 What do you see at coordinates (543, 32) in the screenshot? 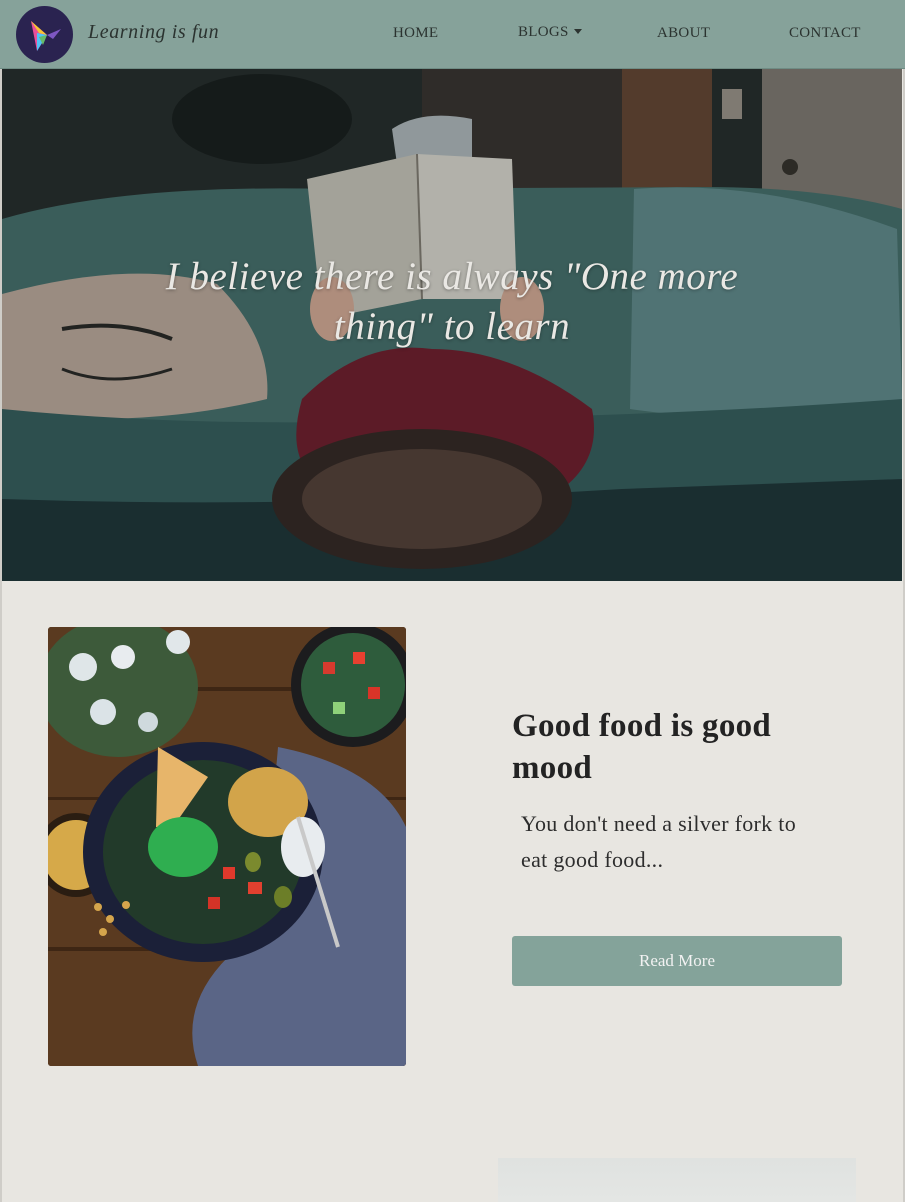
I see `nav-blogs-label: BLOGS` at bounding box center [543, 32].